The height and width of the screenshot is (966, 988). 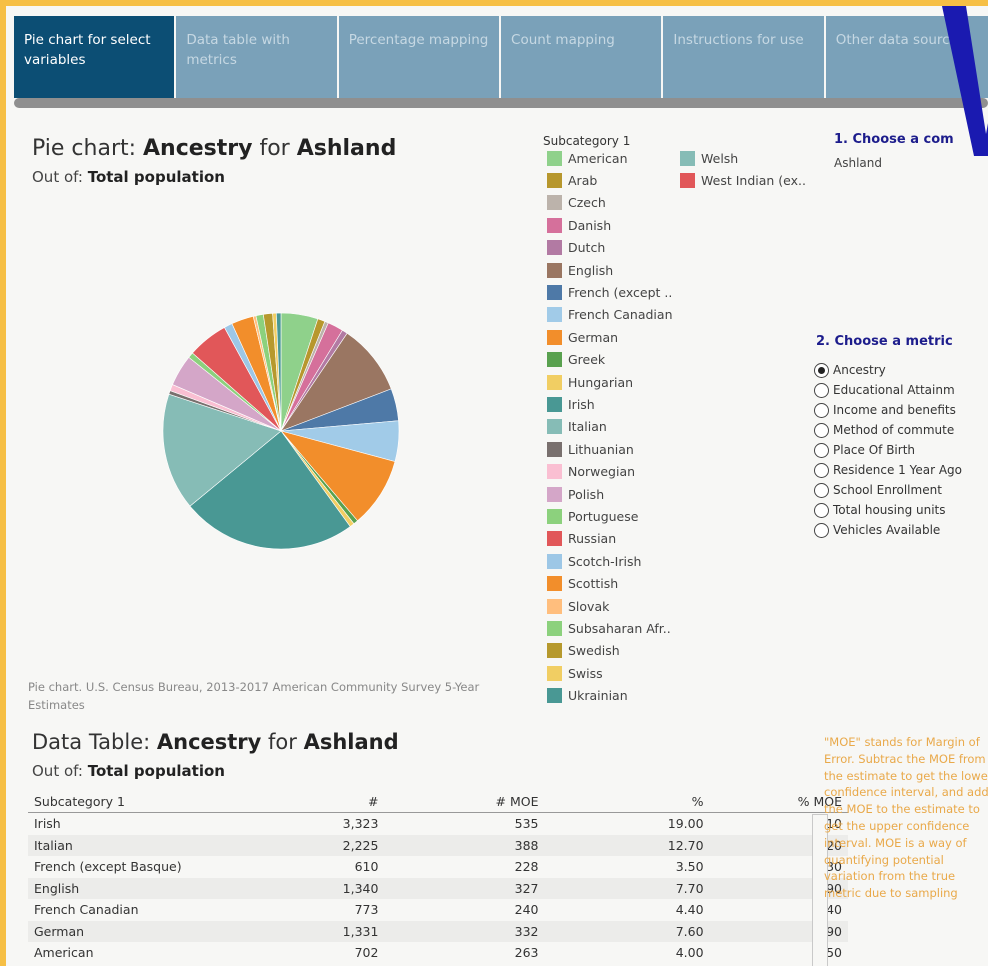 I want to click on legend-item: Lithuanian, so click(x=610, y=449).